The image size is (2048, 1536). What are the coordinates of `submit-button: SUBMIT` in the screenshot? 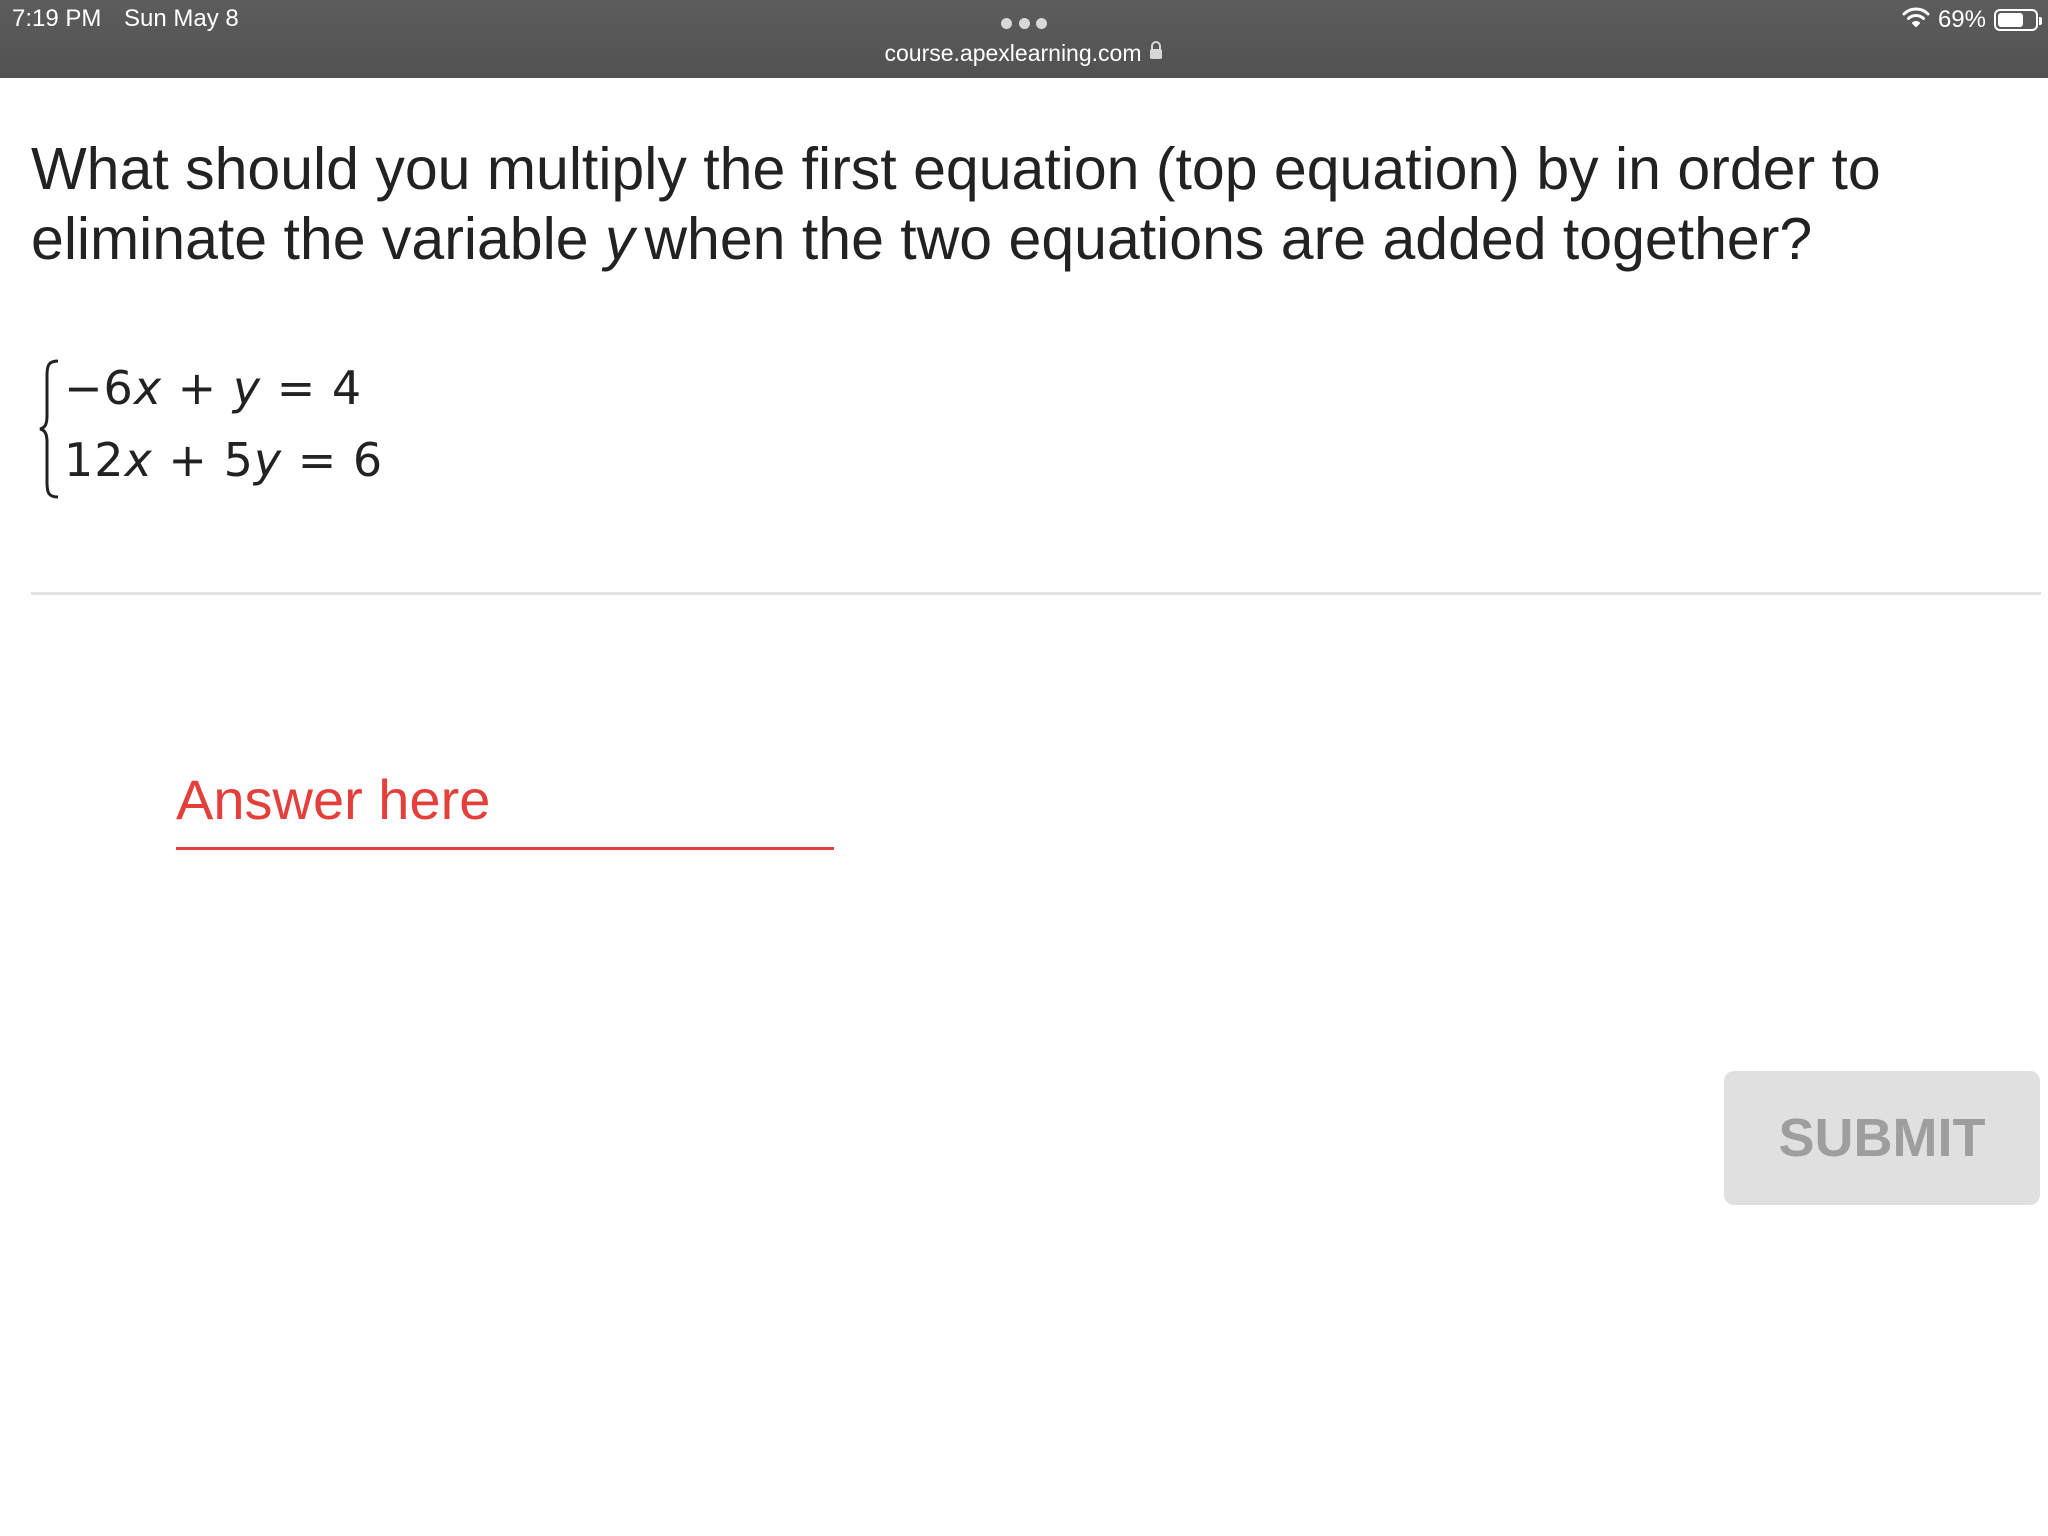 It's located at (1882, 1138).